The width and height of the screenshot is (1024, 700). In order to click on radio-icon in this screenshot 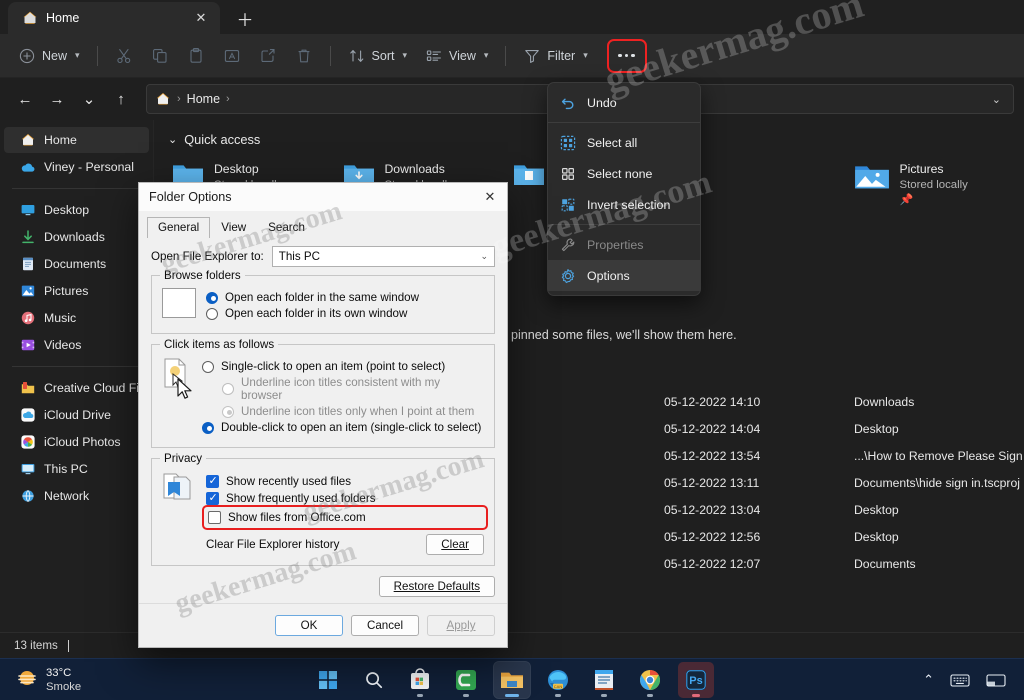, I will do `click(228, 411)`.